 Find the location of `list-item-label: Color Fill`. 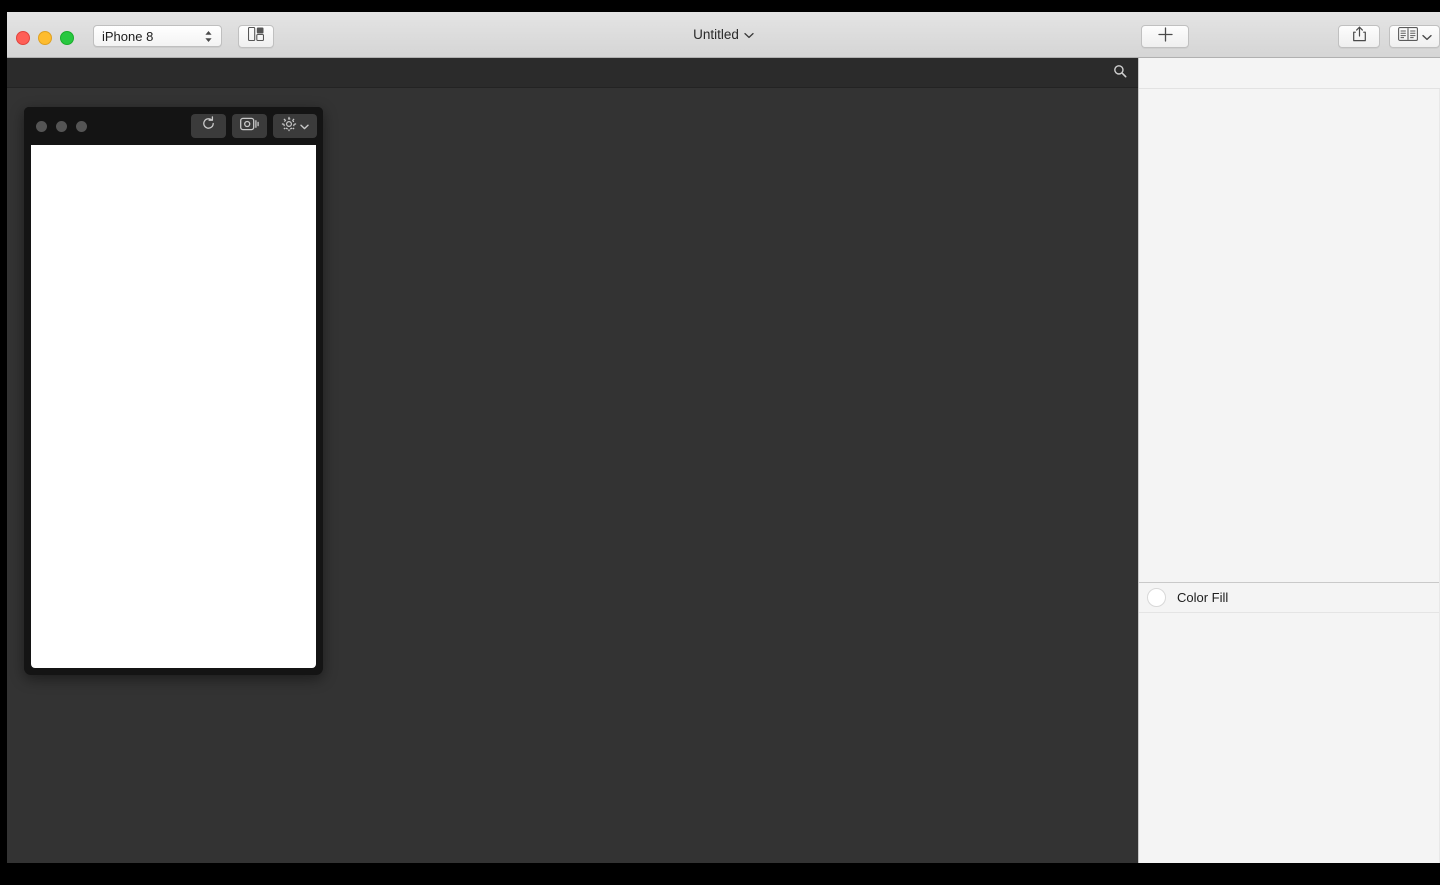

list-item-label: Color Fill is located at coordinates (1203, 597).